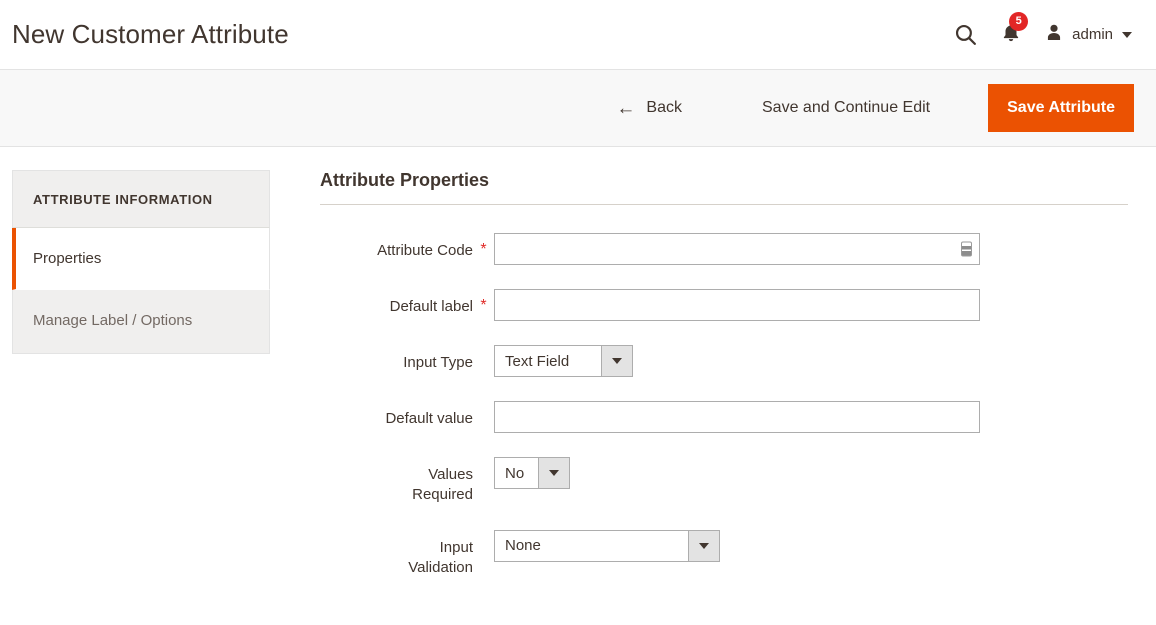  Describe the element at coordinates (724, 187) in the screenshot. I see `section-title: Attribute Properties` at that location.